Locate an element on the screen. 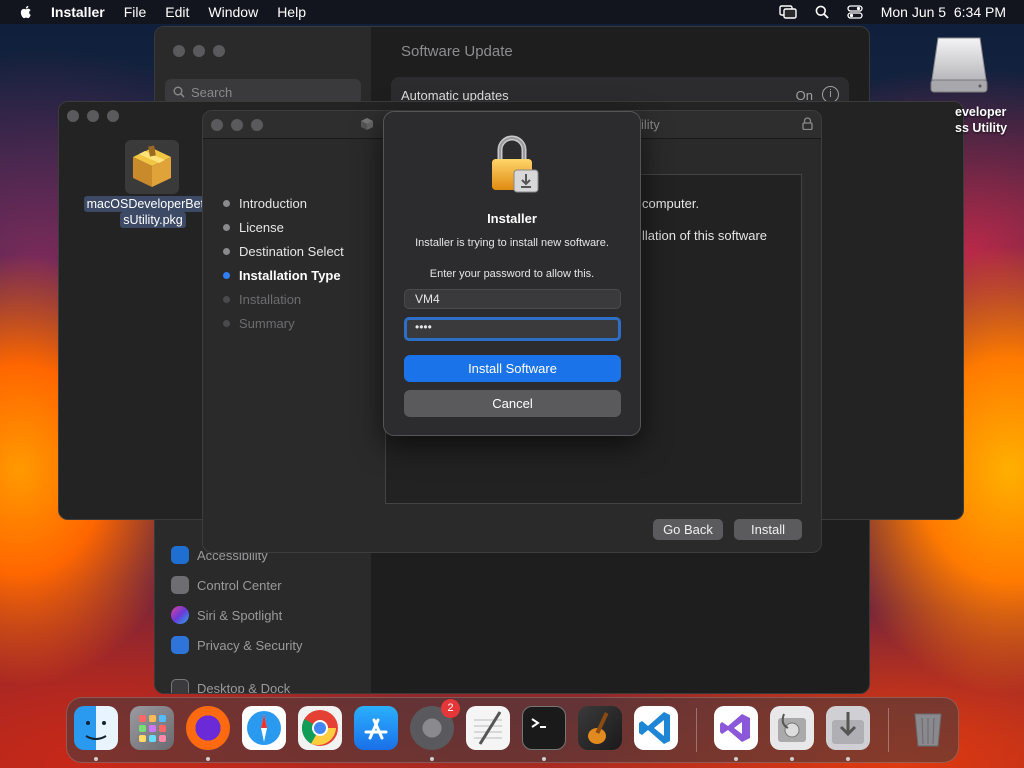 The height and width of the screenshot is (768, 1024). menu-edit: Edit is located at coordinates (177, 12).